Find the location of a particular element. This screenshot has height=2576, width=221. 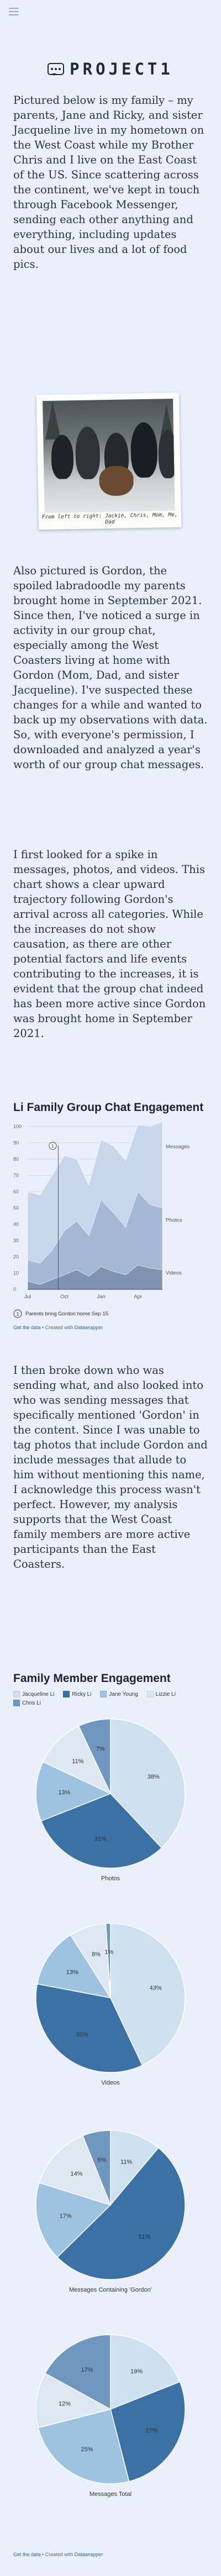

family-photo-image is located at coordinates (109, 456).